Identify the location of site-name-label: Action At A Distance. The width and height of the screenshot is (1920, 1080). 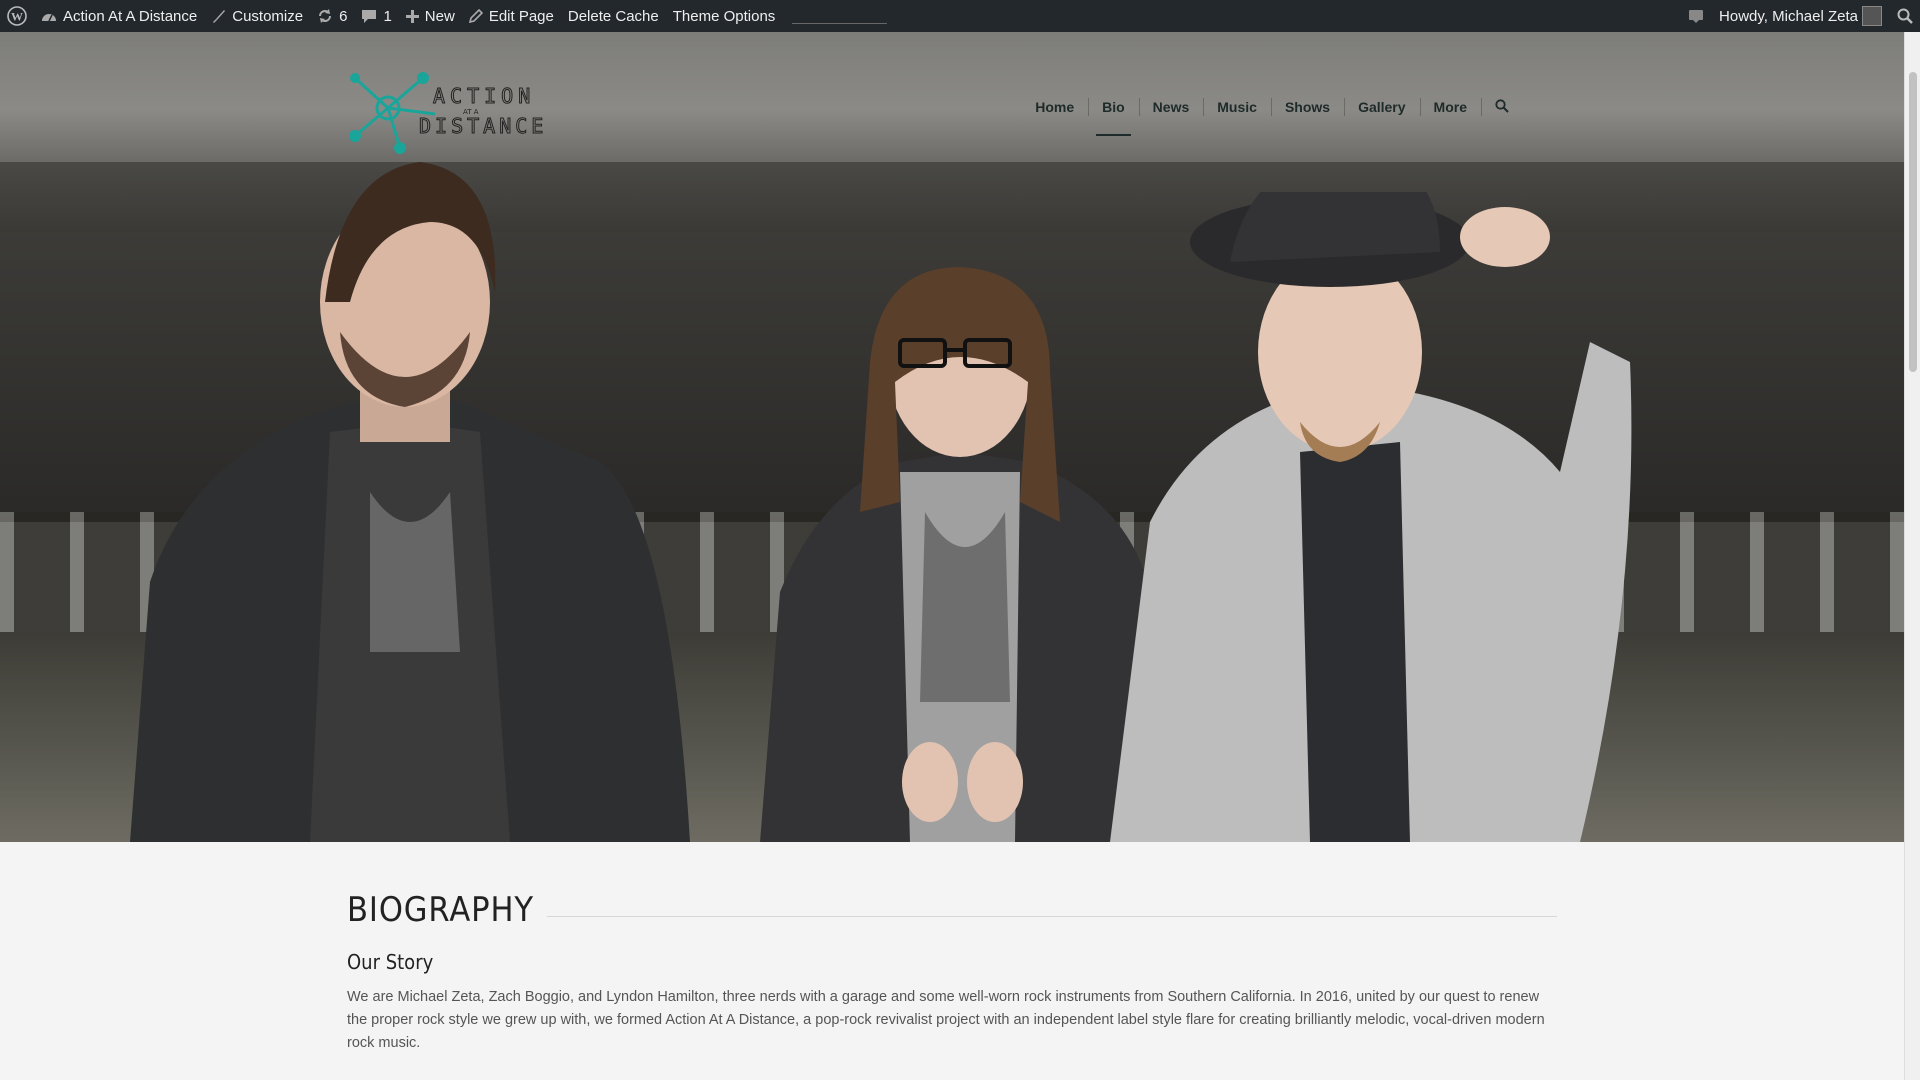
(130, 16).